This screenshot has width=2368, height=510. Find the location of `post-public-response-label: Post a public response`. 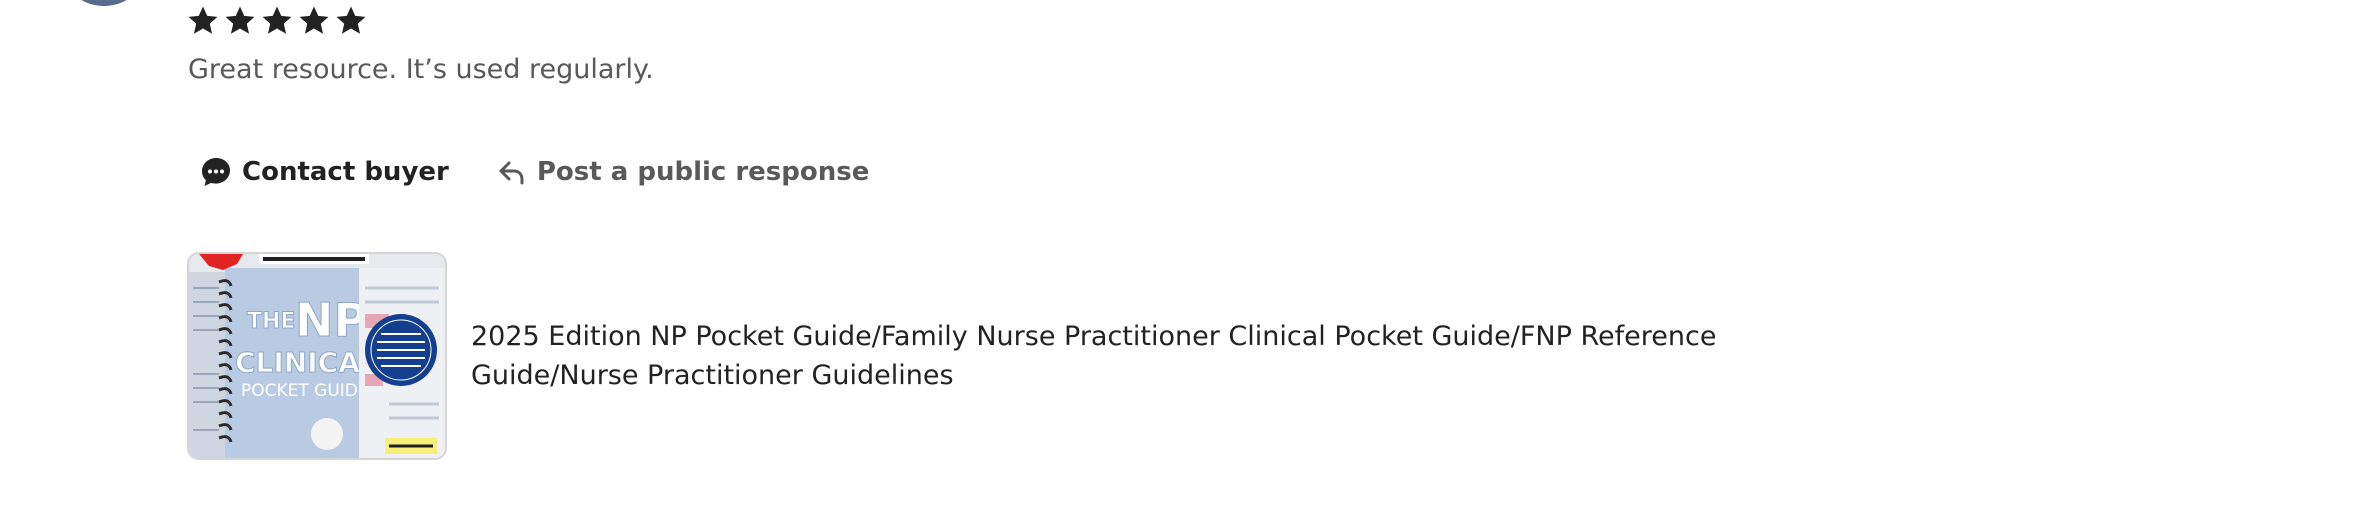

post-public-response-label: Post a public response is located at coordinates (703, 172).